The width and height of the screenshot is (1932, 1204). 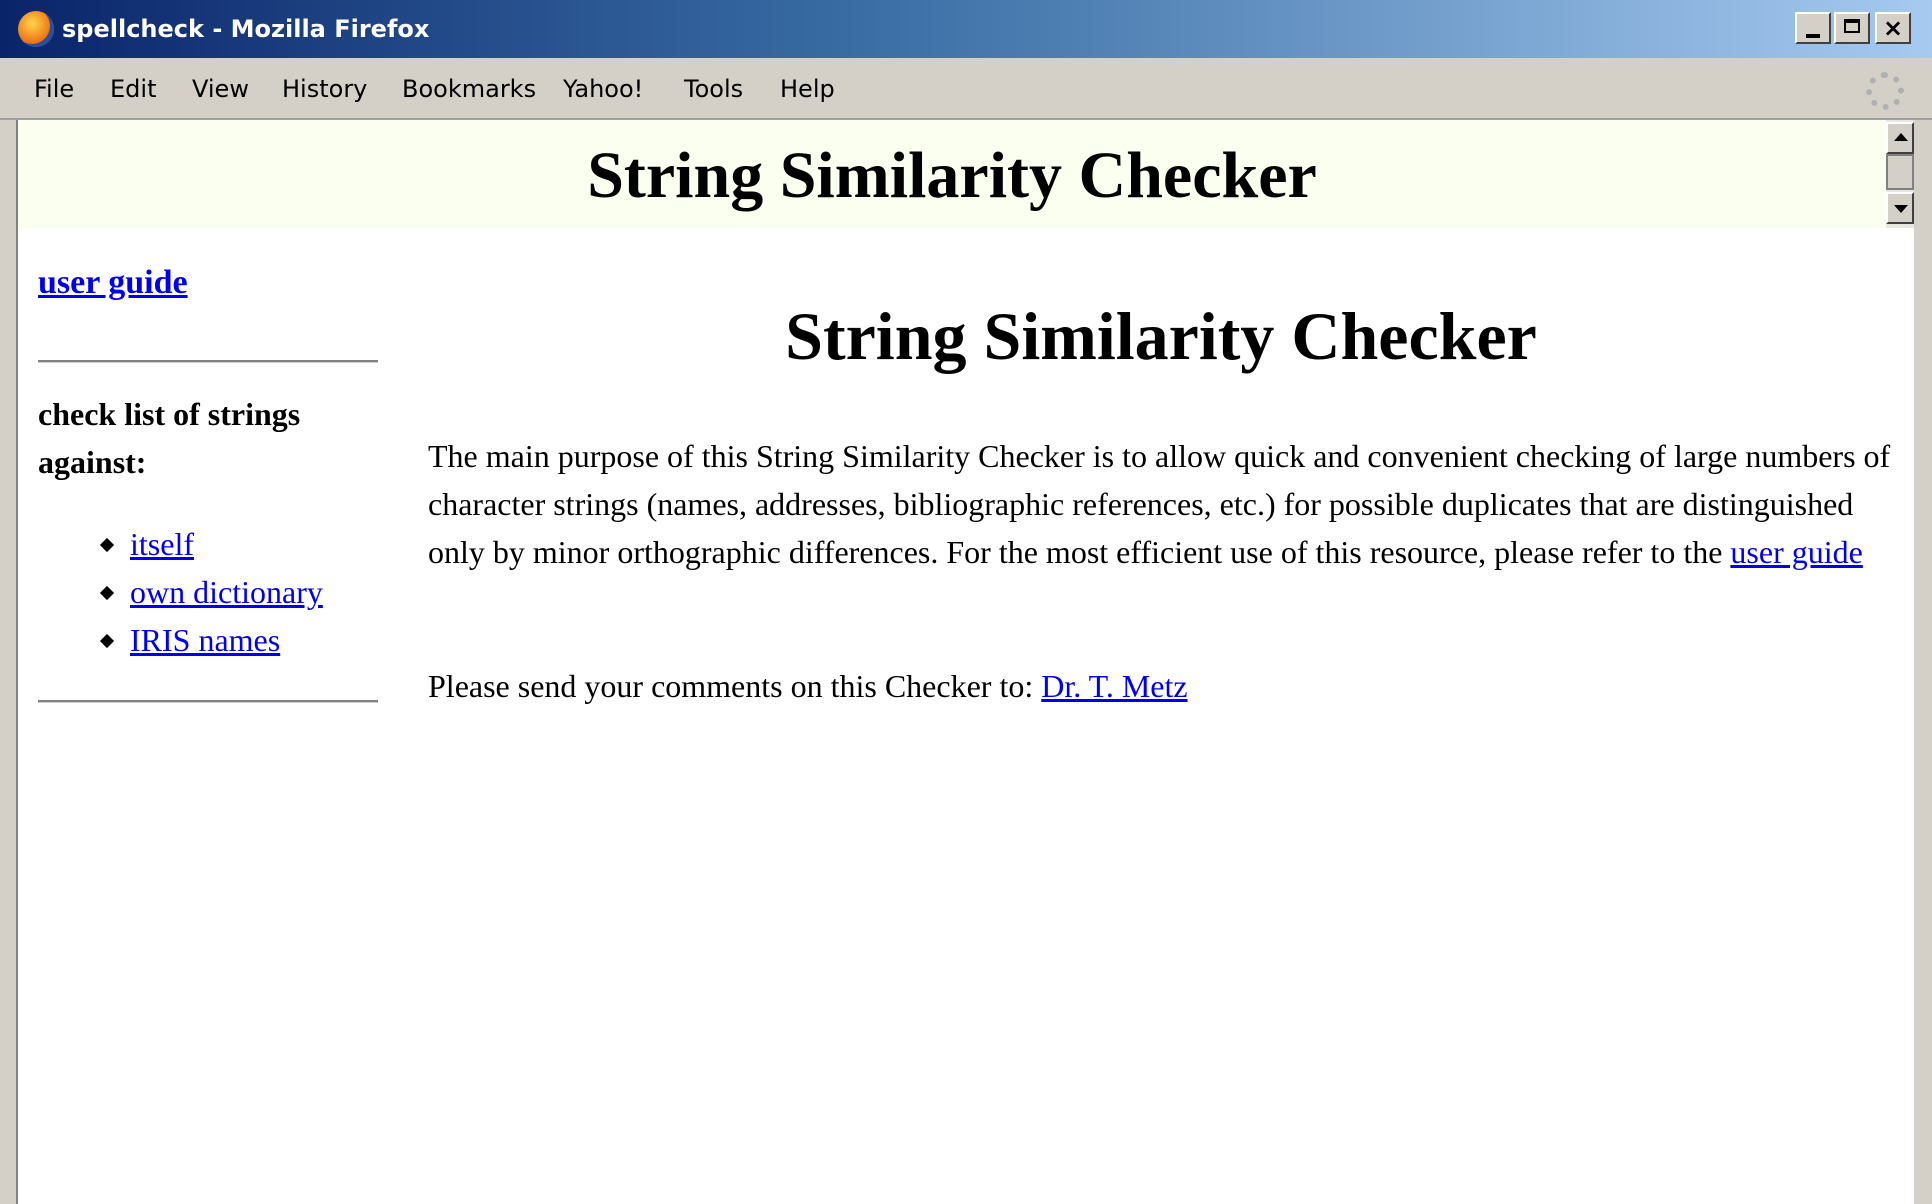 I want to click on header-scrollbar, so click(x=1900, y=174).